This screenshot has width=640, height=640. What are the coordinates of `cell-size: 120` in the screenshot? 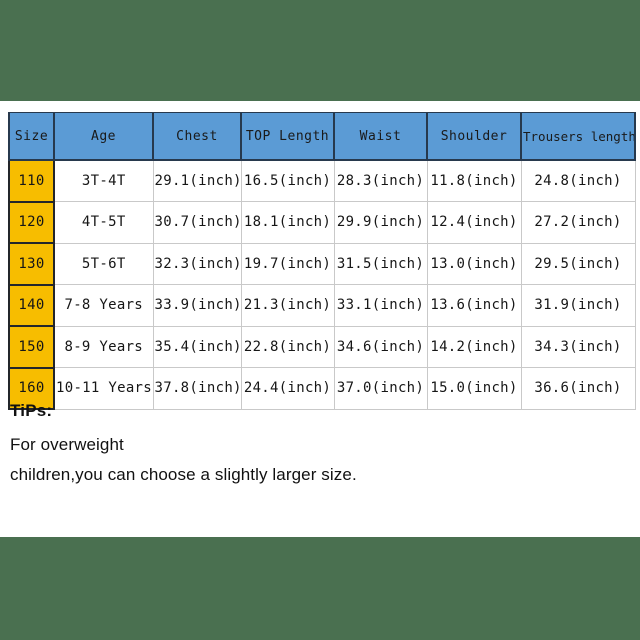 It's located at (31, 222).